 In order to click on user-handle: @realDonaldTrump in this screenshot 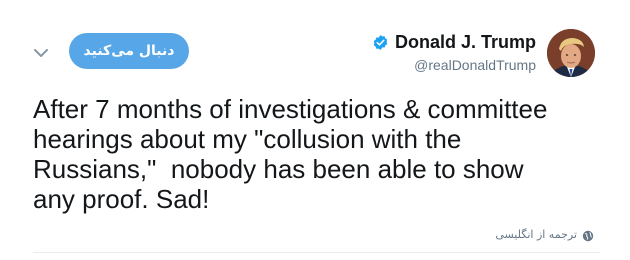, I will do `click(454, 65)`.